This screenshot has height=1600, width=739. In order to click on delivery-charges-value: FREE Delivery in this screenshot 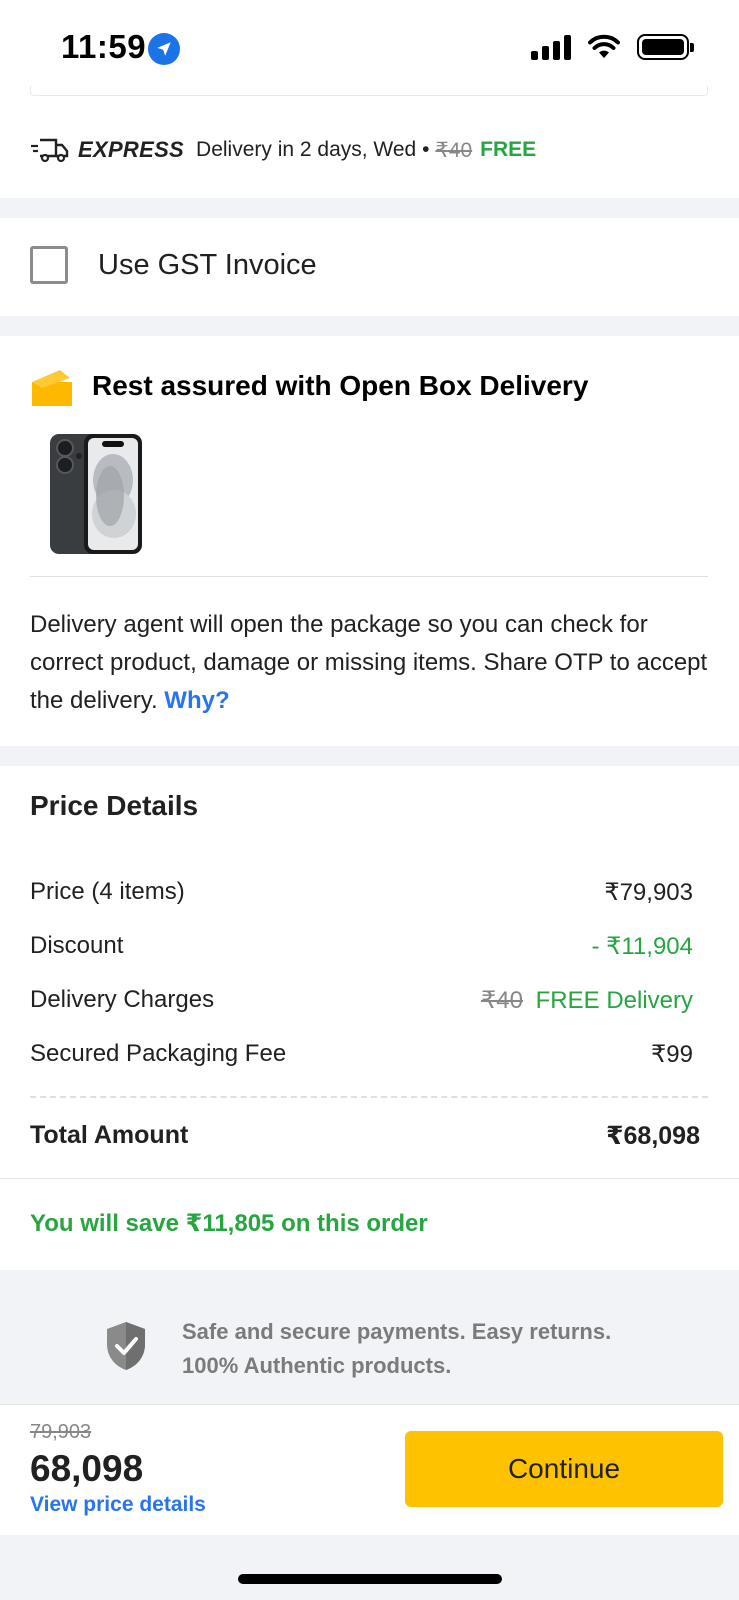, I will do `click(614, 1000)`.